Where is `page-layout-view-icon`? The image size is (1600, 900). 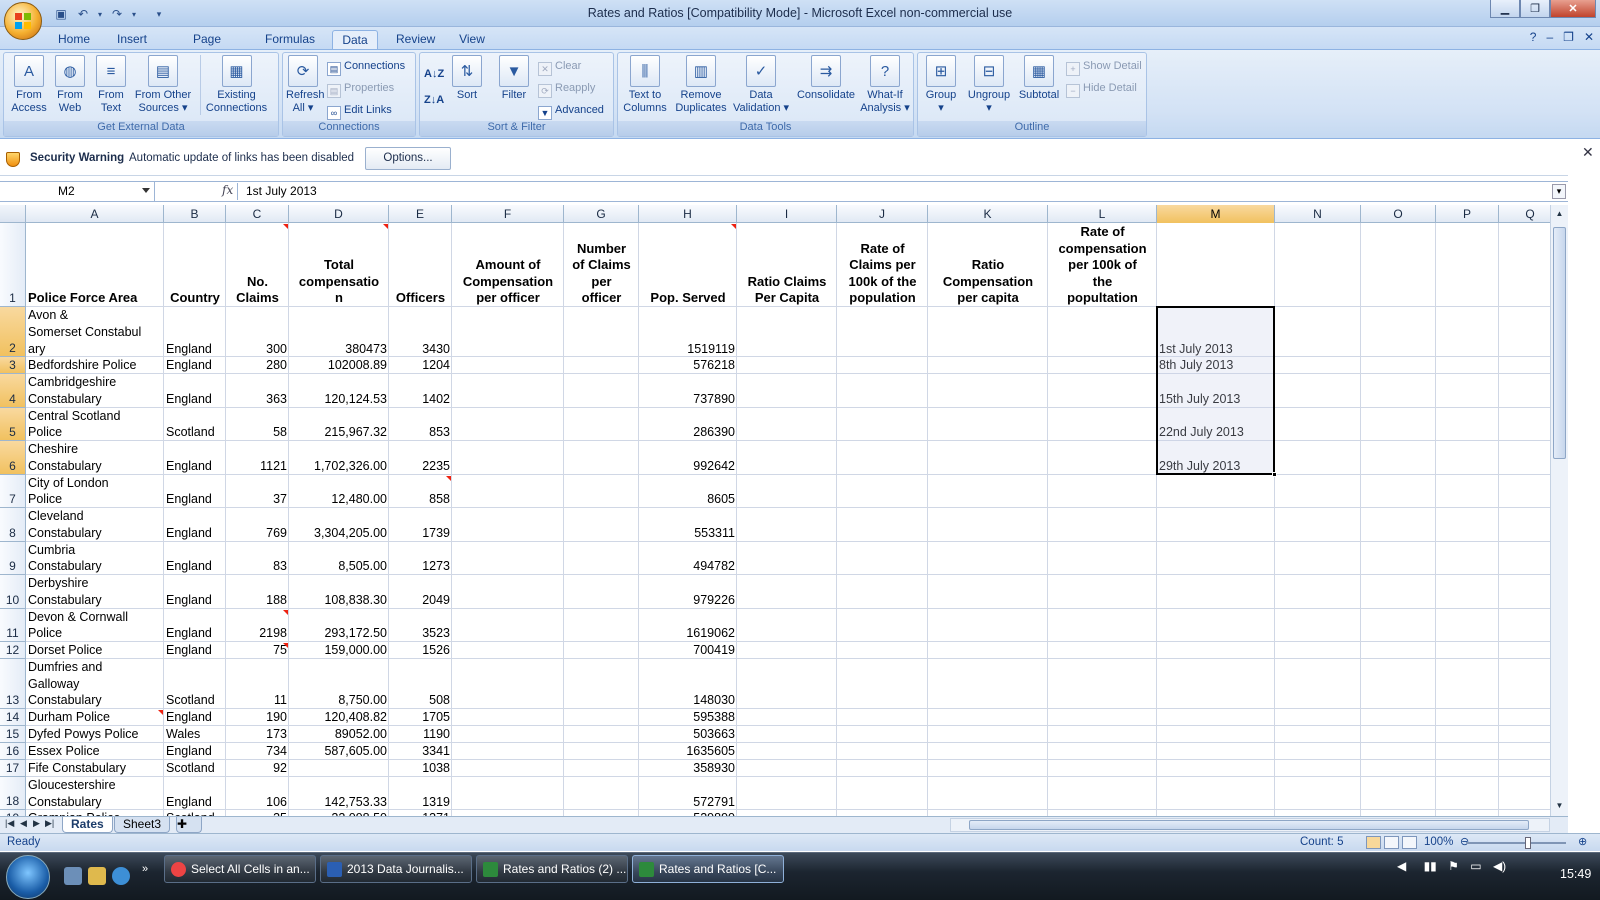 page-layout-view-icon is located at coordinates (1391, 842).